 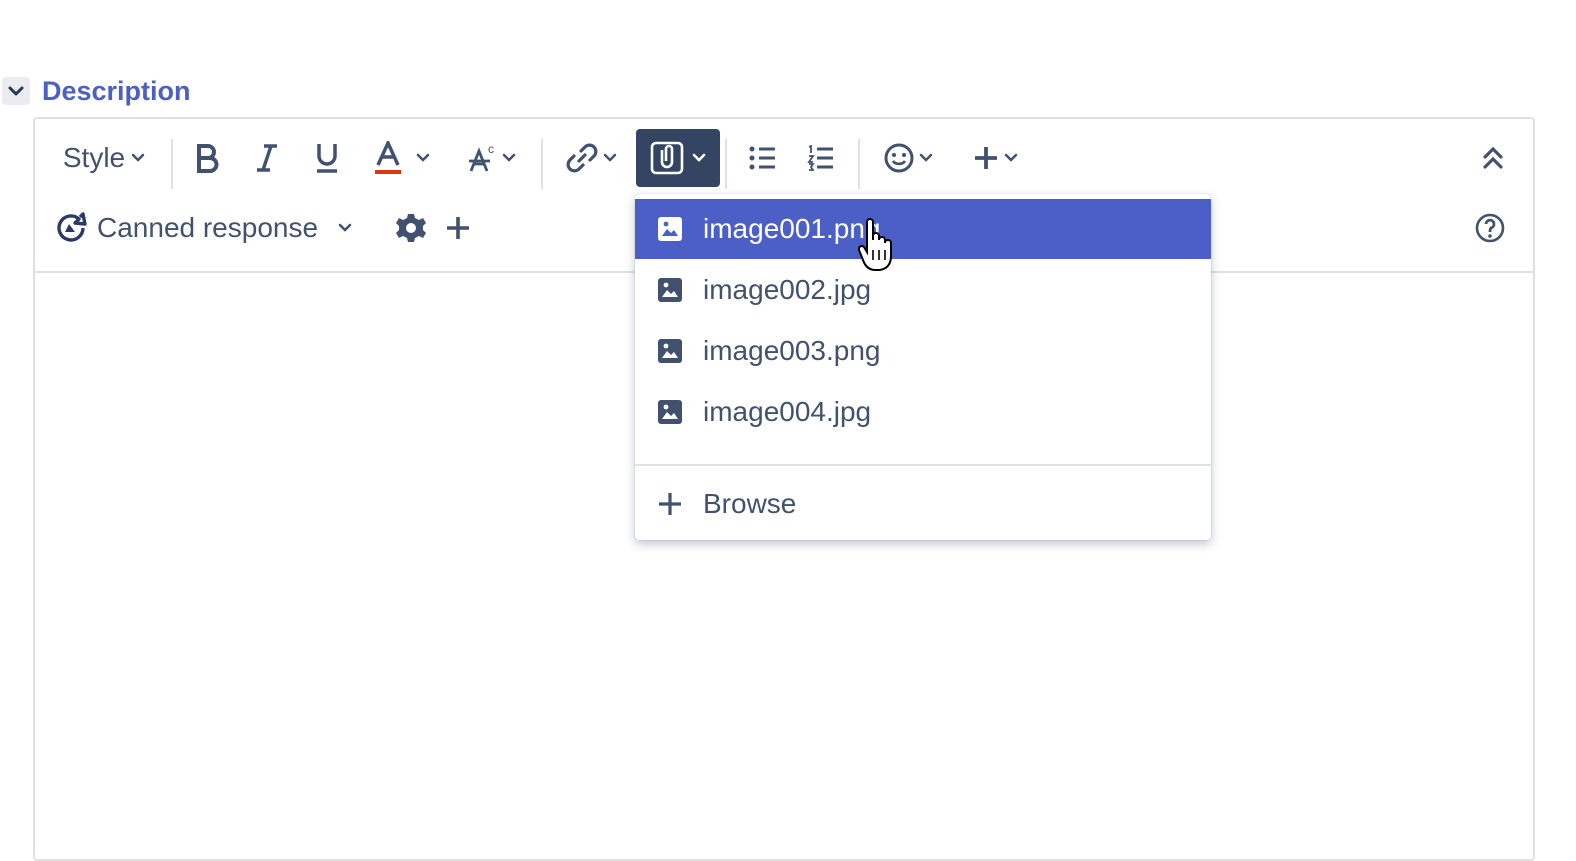 I want to click on emoji-icon, so click(x=899, y=158).